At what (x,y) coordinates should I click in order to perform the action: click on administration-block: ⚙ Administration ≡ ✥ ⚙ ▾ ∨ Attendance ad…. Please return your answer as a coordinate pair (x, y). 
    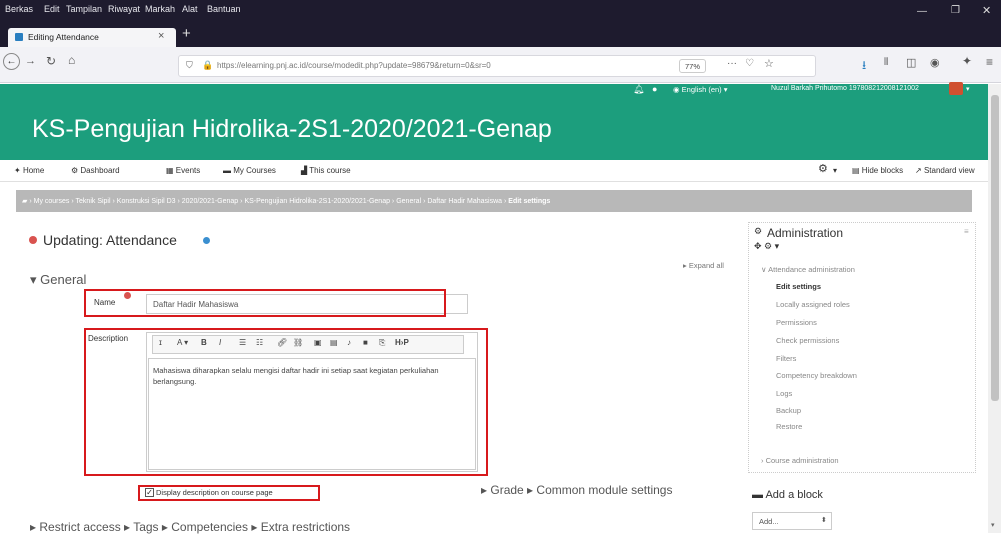
    Looking at the image, I should click on (862, 347).